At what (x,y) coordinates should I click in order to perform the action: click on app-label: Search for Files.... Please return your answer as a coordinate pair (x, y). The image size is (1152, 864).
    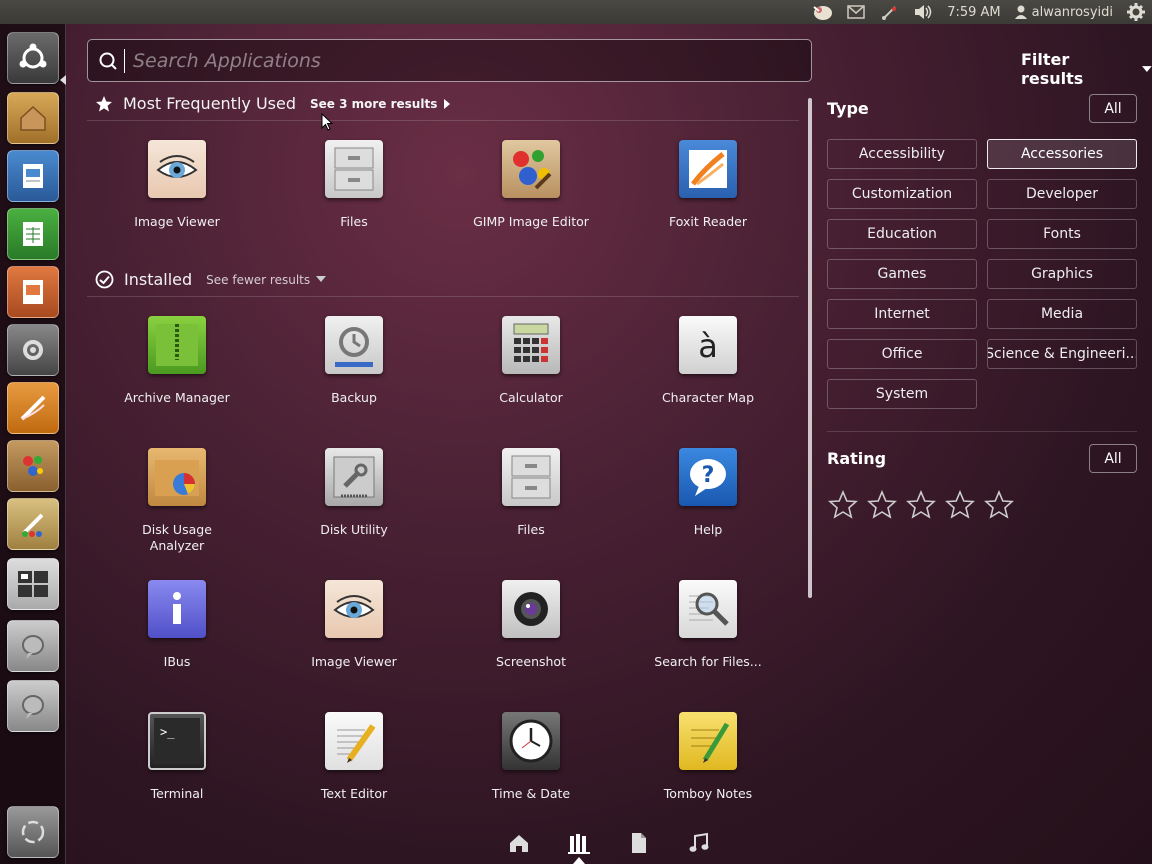
    Looking at the image, I should click on (708, 661).